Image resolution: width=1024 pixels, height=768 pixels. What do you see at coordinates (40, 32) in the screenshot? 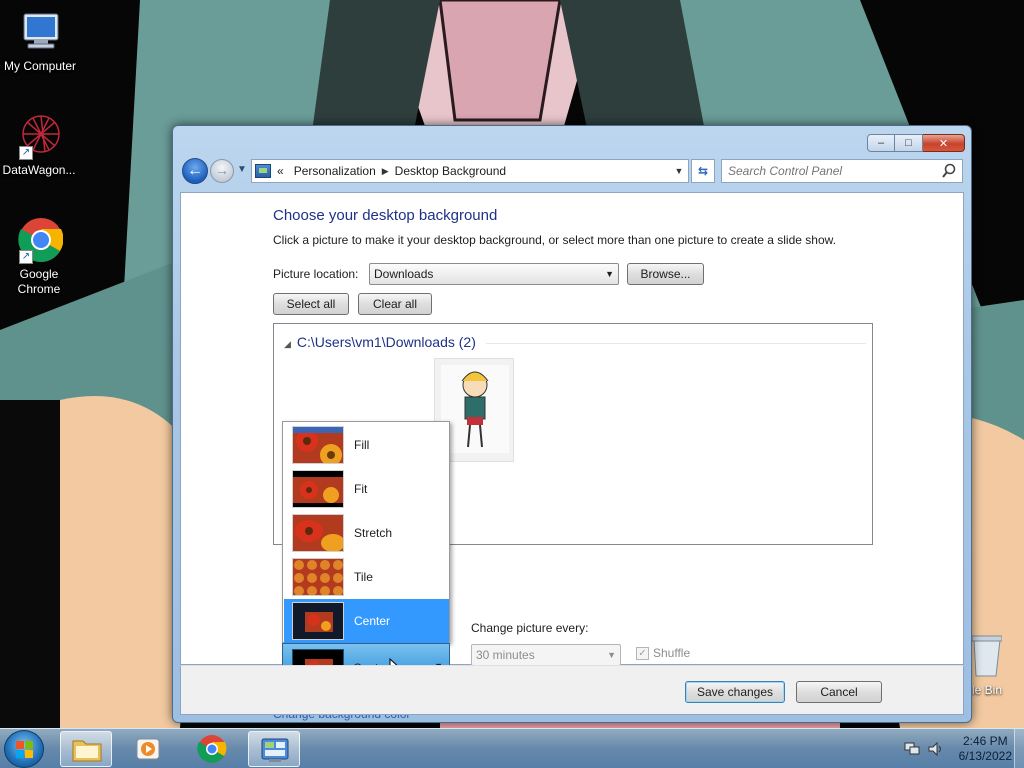
I see `computer-icon` at bounding box center [40, 32].